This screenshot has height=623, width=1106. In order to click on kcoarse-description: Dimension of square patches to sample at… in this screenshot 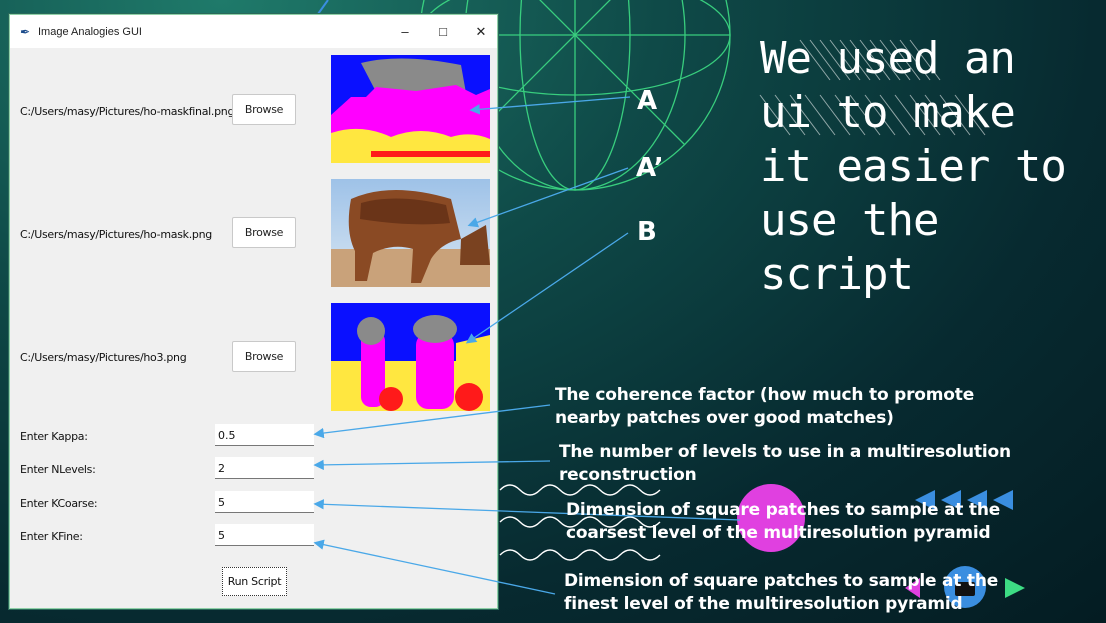, I will do `click(783, 521)`.